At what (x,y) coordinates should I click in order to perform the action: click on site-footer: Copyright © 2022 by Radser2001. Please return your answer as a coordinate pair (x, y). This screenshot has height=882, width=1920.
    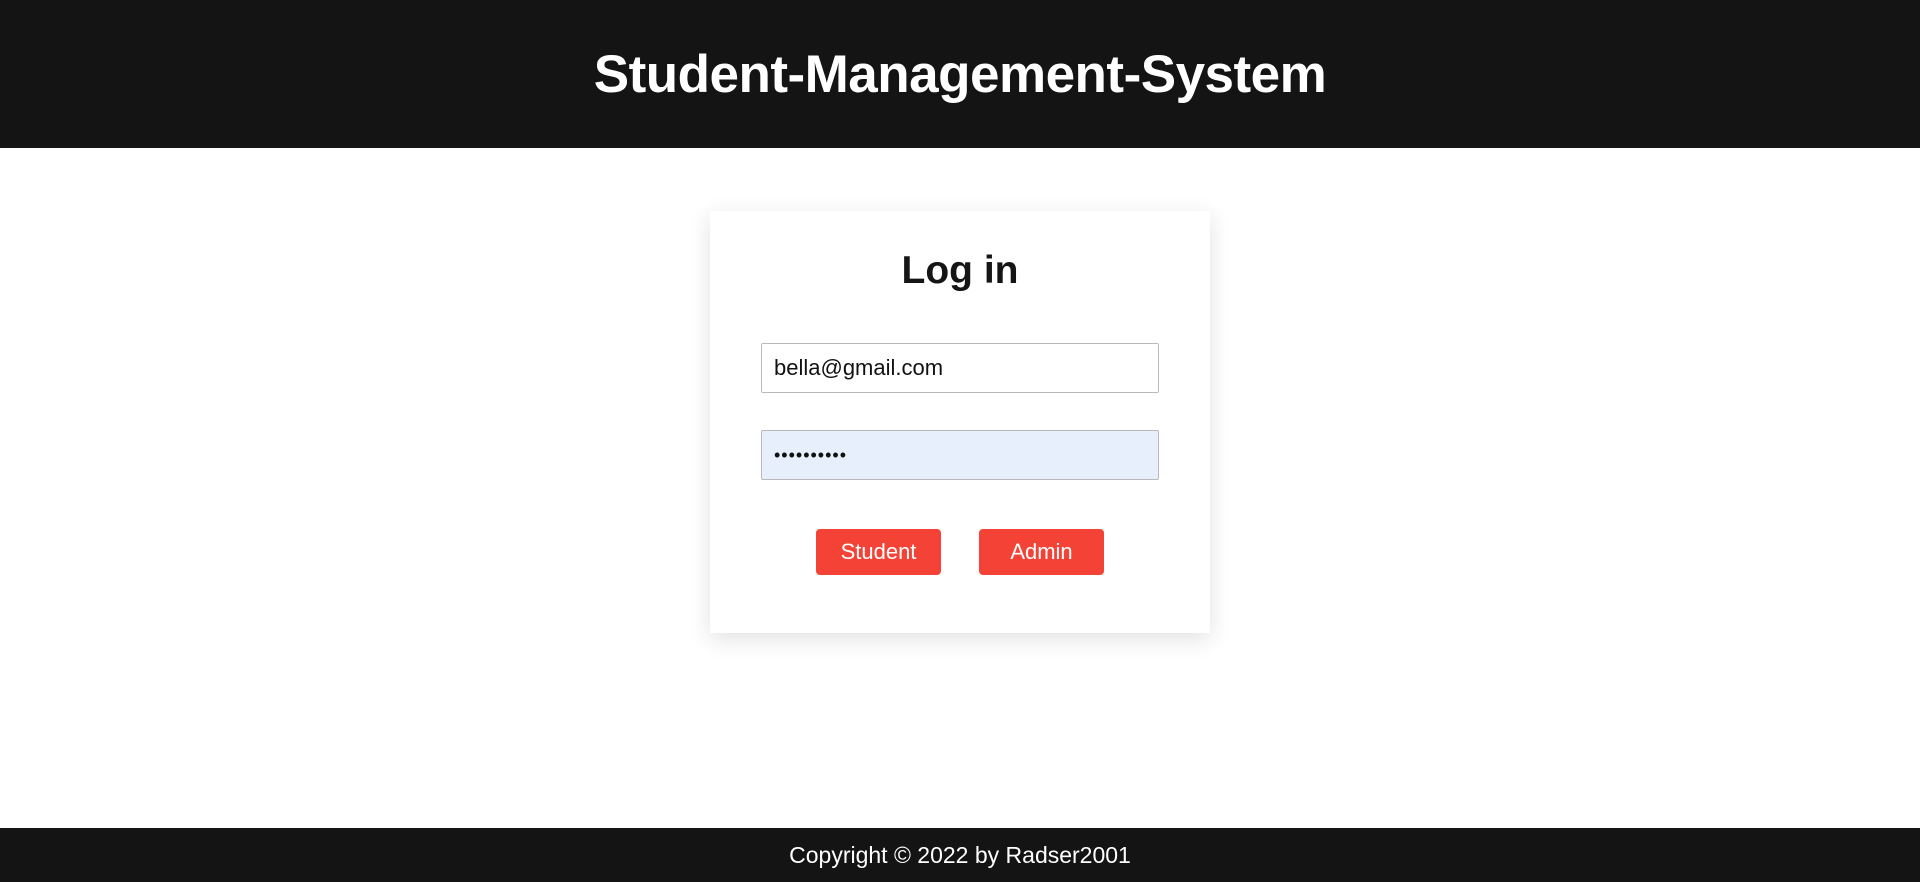
    Looking at the image, I should click on (960, 855).